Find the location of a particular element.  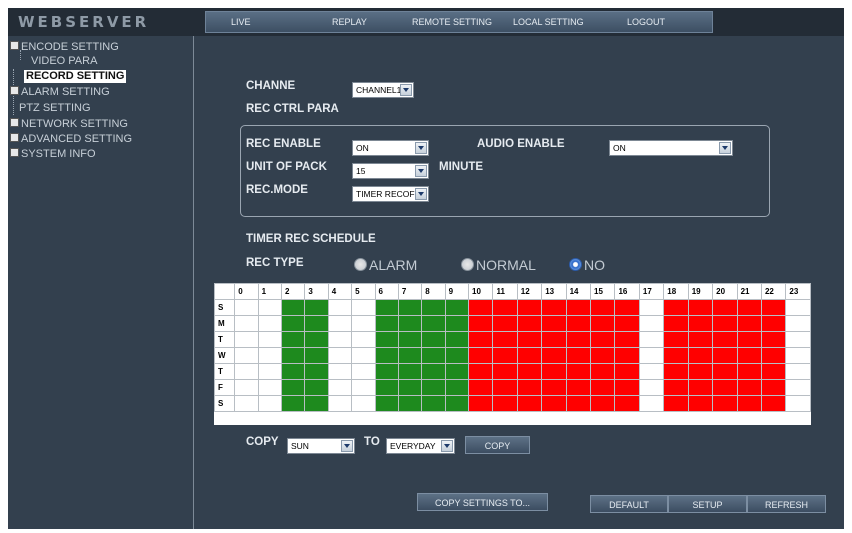

menu-logout: LOGOUT is located at coordinates (646, 22).